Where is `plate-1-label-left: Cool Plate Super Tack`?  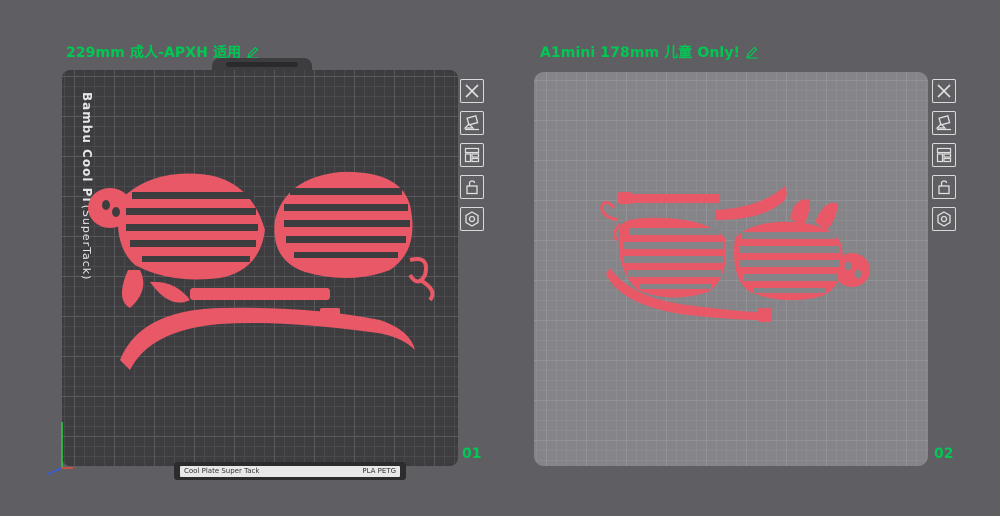
plate-1-label-left: Cool Plate Super Tack is located at coordinates (222, 471).